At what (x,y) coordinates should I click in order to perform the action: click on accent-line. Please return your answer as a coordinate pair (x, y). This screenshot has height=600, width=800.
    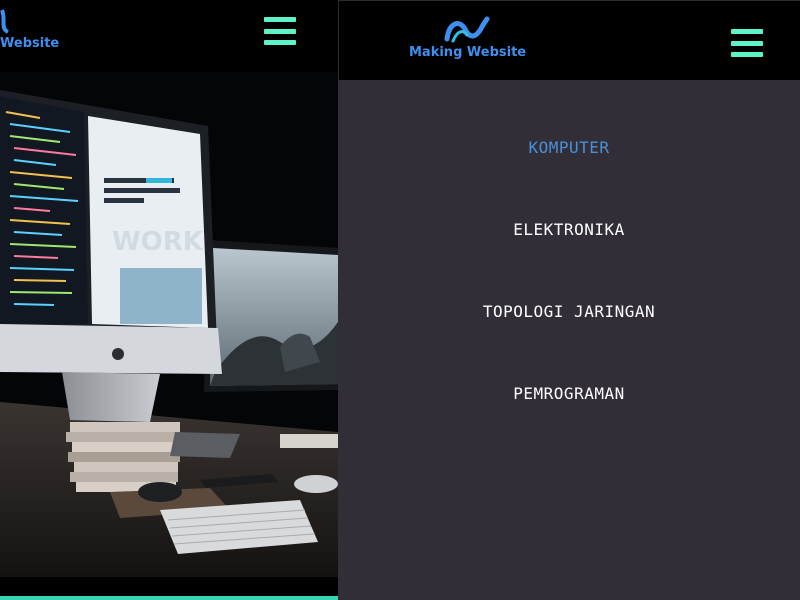
    Looking at the image, I should click on (169, 598).